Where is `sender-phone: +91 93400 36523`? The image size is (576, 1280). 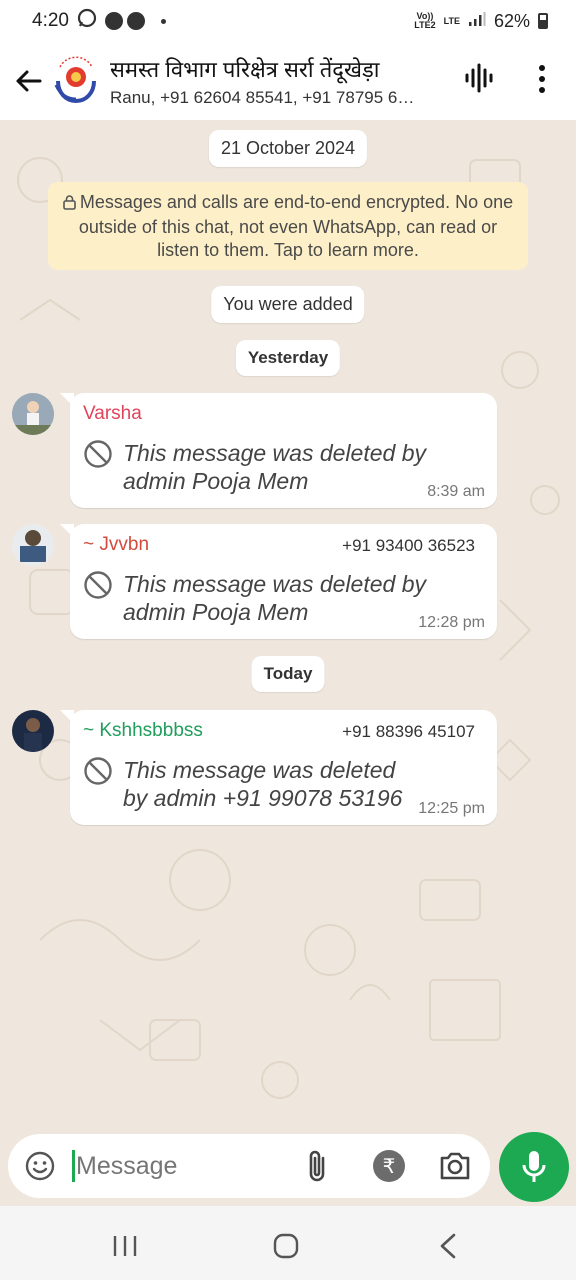
sender-phone: +91 93400 36523 is located at coordinates (408, 546).